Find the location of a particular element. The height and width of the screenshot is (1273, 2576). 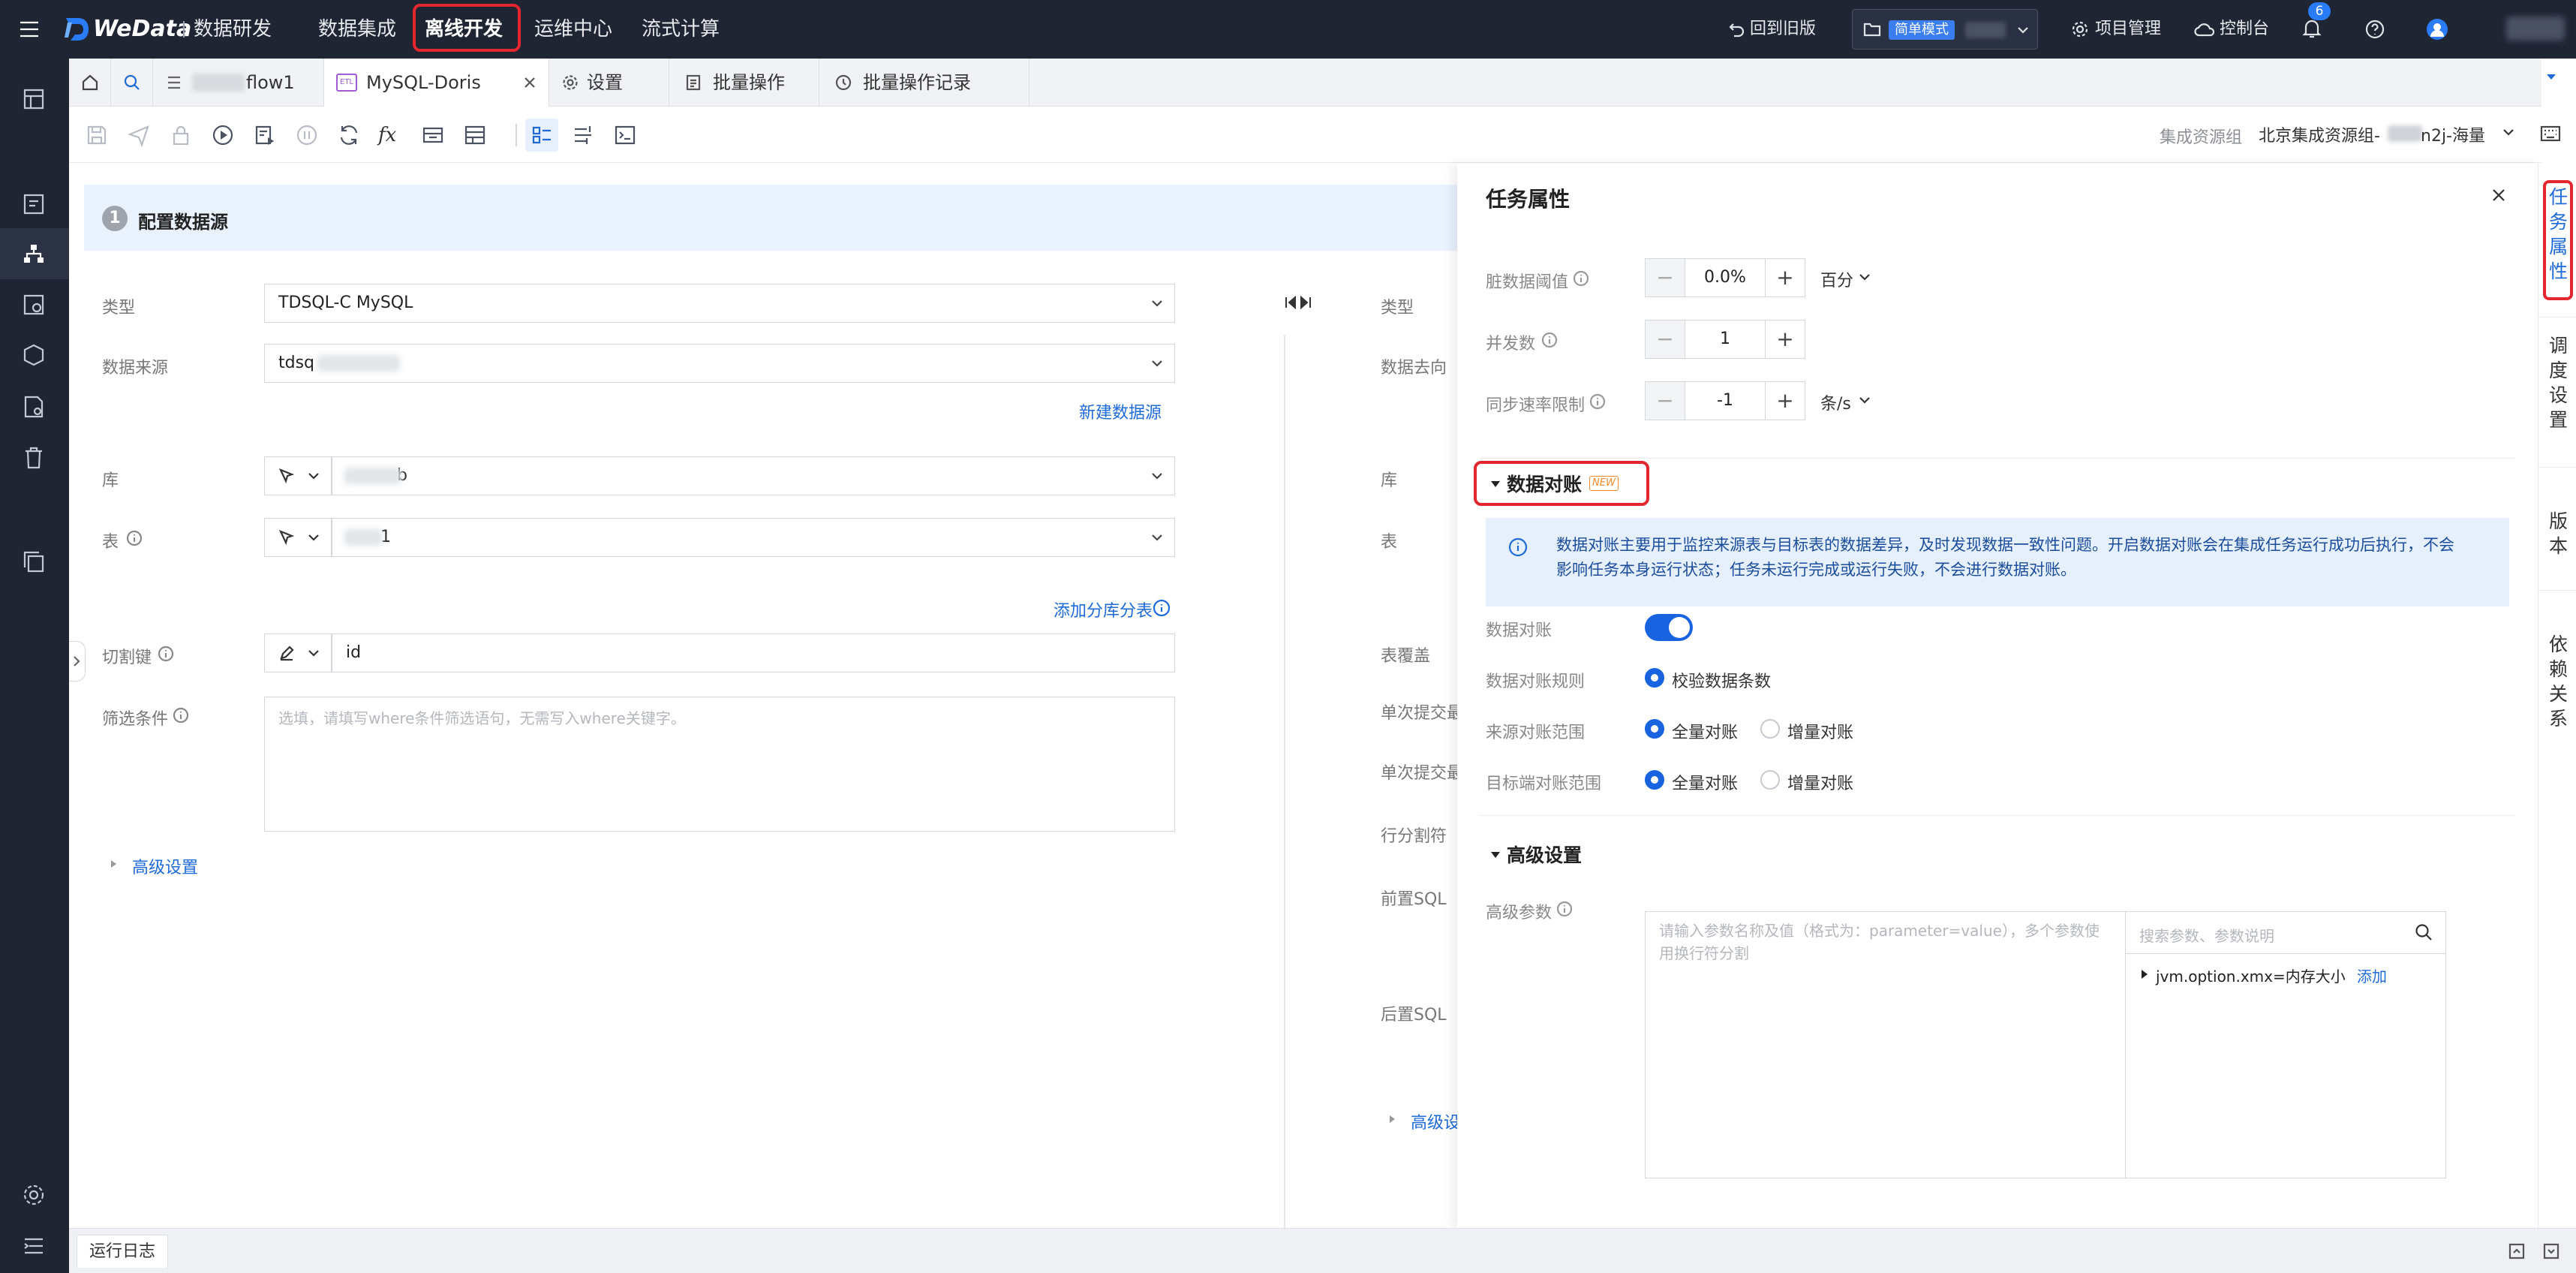

source-range-full-radio is located at coordinates (1654, 729).